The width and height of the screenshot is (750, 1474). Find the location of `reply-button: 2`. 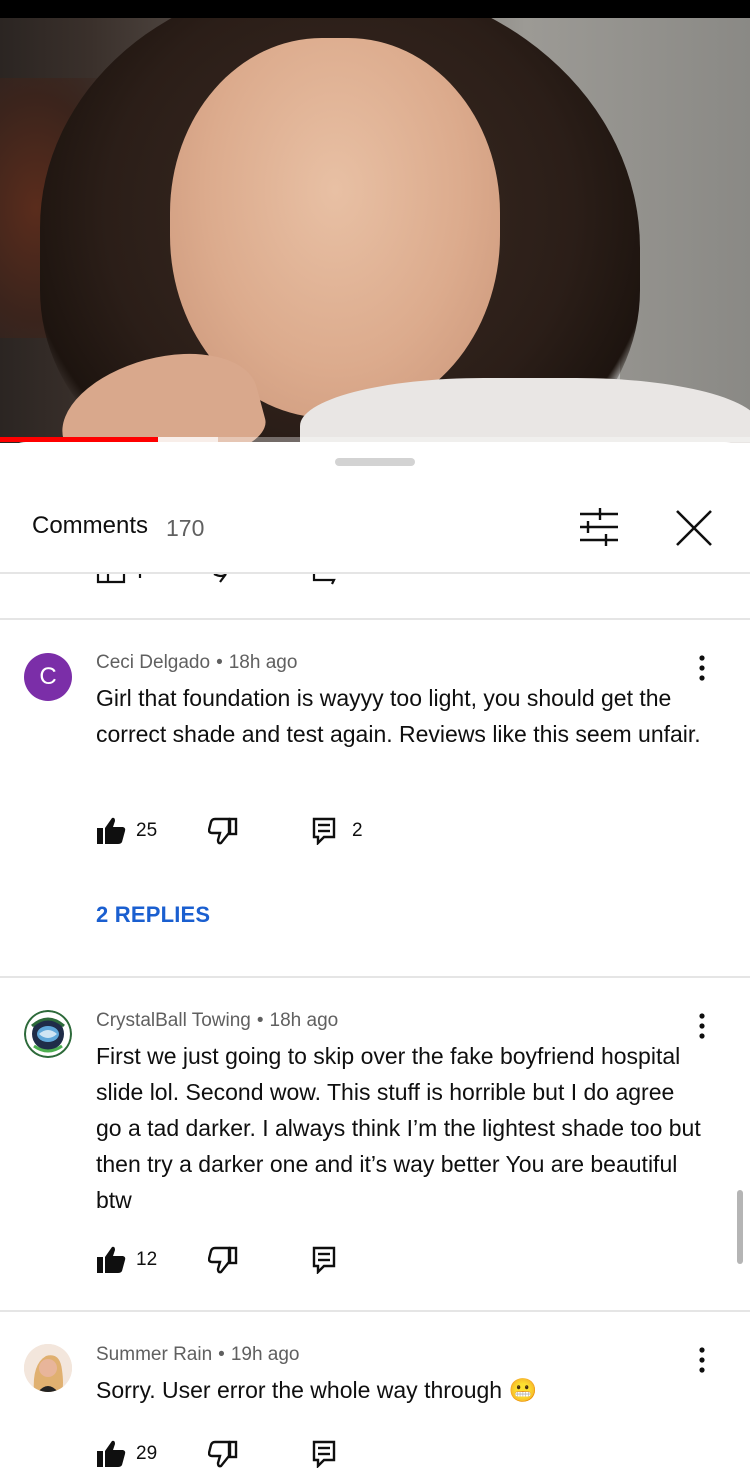

reply-button: 2 is located at coordinates (337, 831).